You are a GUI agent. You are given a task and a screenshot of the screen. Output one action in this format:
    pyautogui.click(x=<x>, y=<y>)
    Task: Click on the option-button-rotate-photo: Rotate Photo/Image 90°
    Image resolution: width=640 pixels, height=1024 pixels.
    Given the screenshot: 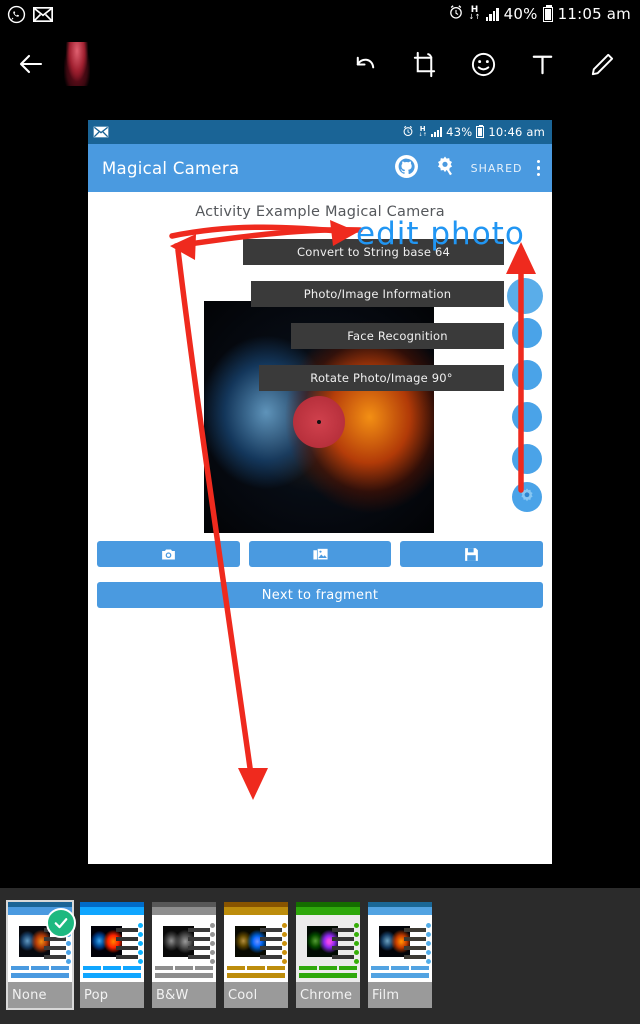 What is the action you would take?
    pyautogui.click(x=381, y=378)
    